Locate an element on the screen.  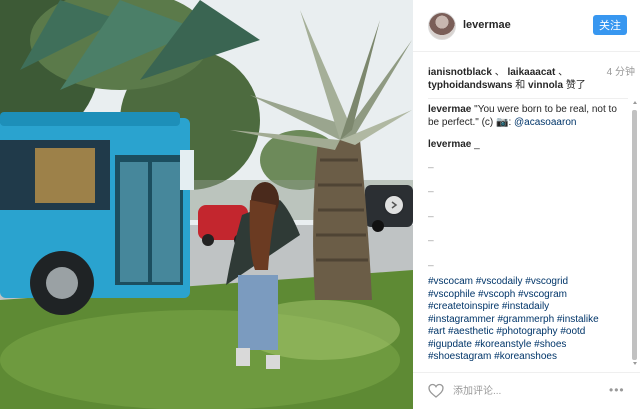
comment: levermae _ is located at coordinates (528, 145).